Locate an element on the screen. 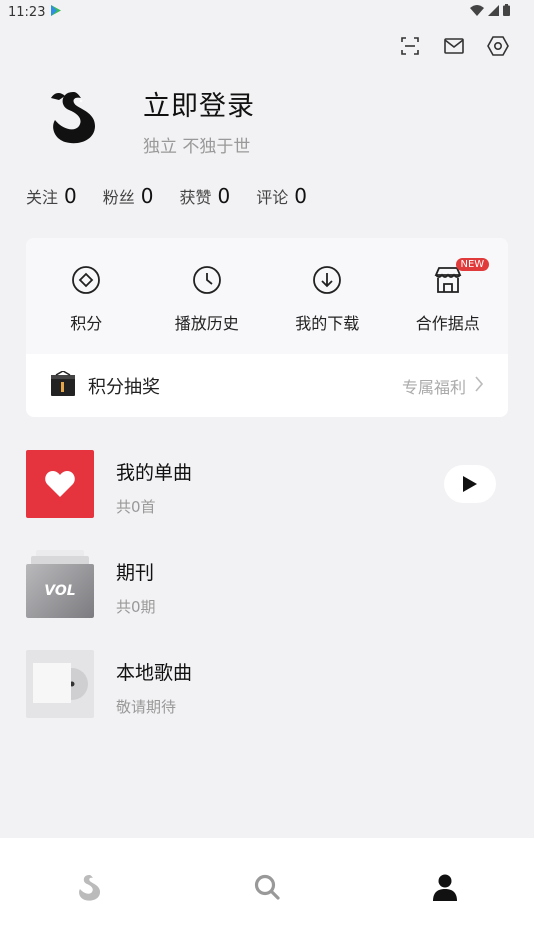 This screenshot has width=534, height=949. stat-likes: 获赞 0 is located at coordinates (205, 196).